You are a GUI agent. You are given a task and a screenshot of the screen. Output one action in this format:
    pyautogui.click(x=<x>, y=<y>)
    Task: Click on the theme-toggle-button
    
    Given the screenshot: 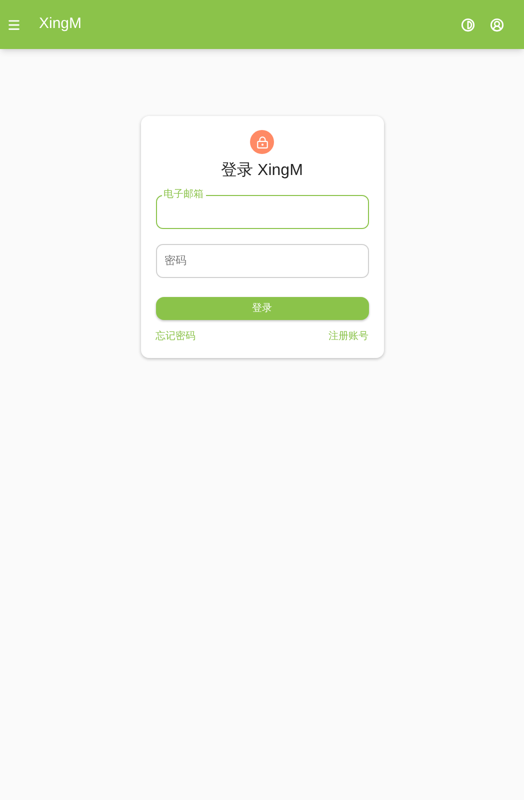 What is the action you would take?
    pyautogui.click(x=468, y=25)
    